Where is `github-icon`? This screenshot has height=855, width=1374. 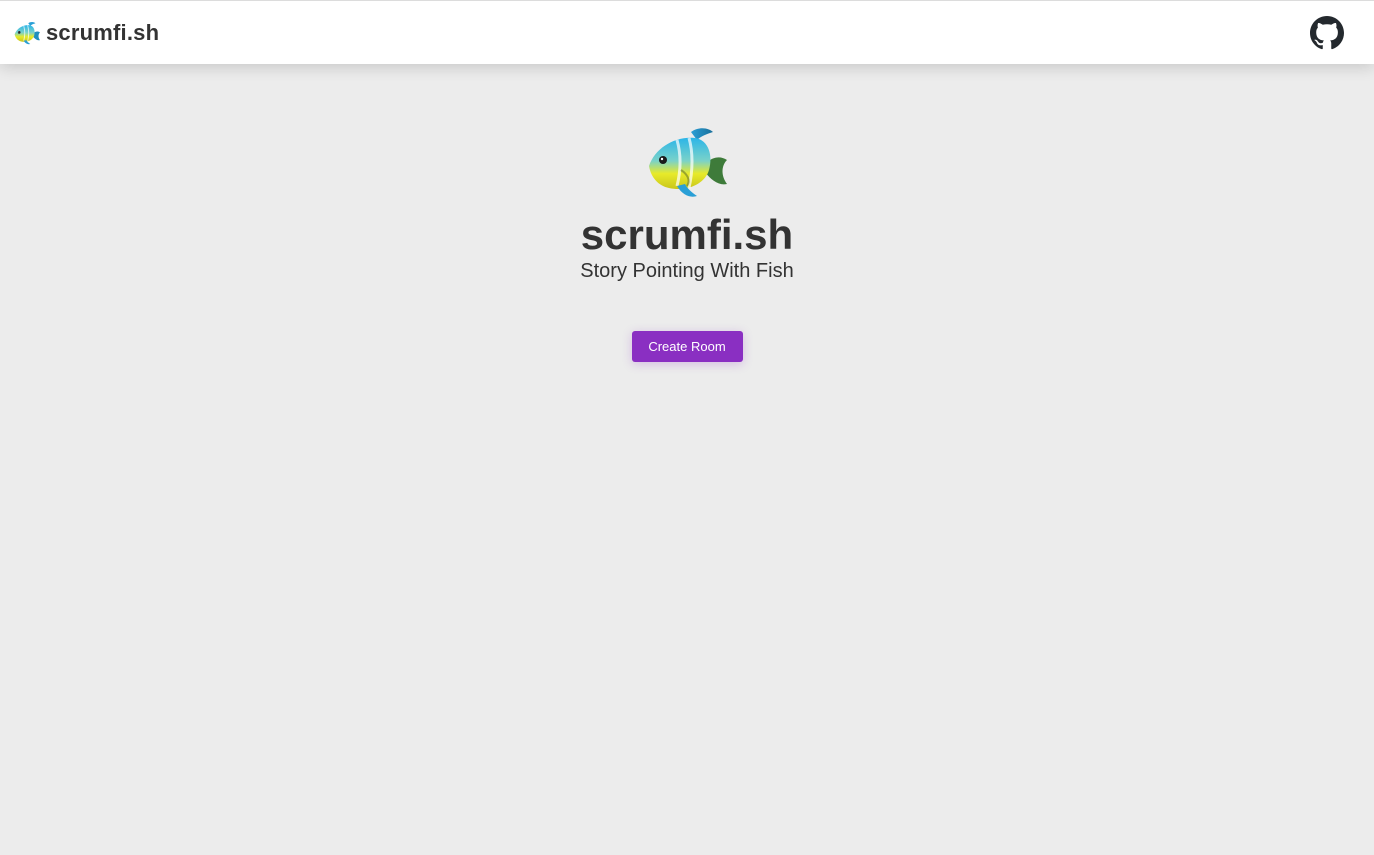
github-icon is located at coordinates (1327, 32).